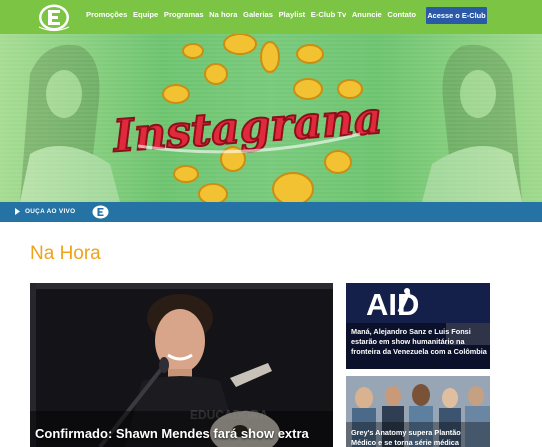 Image resolution: width=542 pixels, height=447 pixels. What do you see at coordinates (50, 211) in the screenshot?
I see `listen-live-text: OUÇA AO VIVO` at bounding box center [50, 211].